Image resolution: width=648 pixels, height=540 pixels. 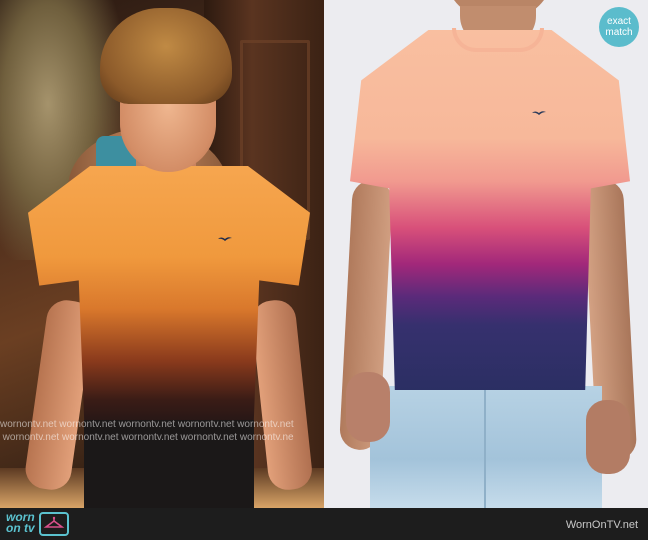 I want to click on brand-text: worn on tv, so click(x=20, y=523).